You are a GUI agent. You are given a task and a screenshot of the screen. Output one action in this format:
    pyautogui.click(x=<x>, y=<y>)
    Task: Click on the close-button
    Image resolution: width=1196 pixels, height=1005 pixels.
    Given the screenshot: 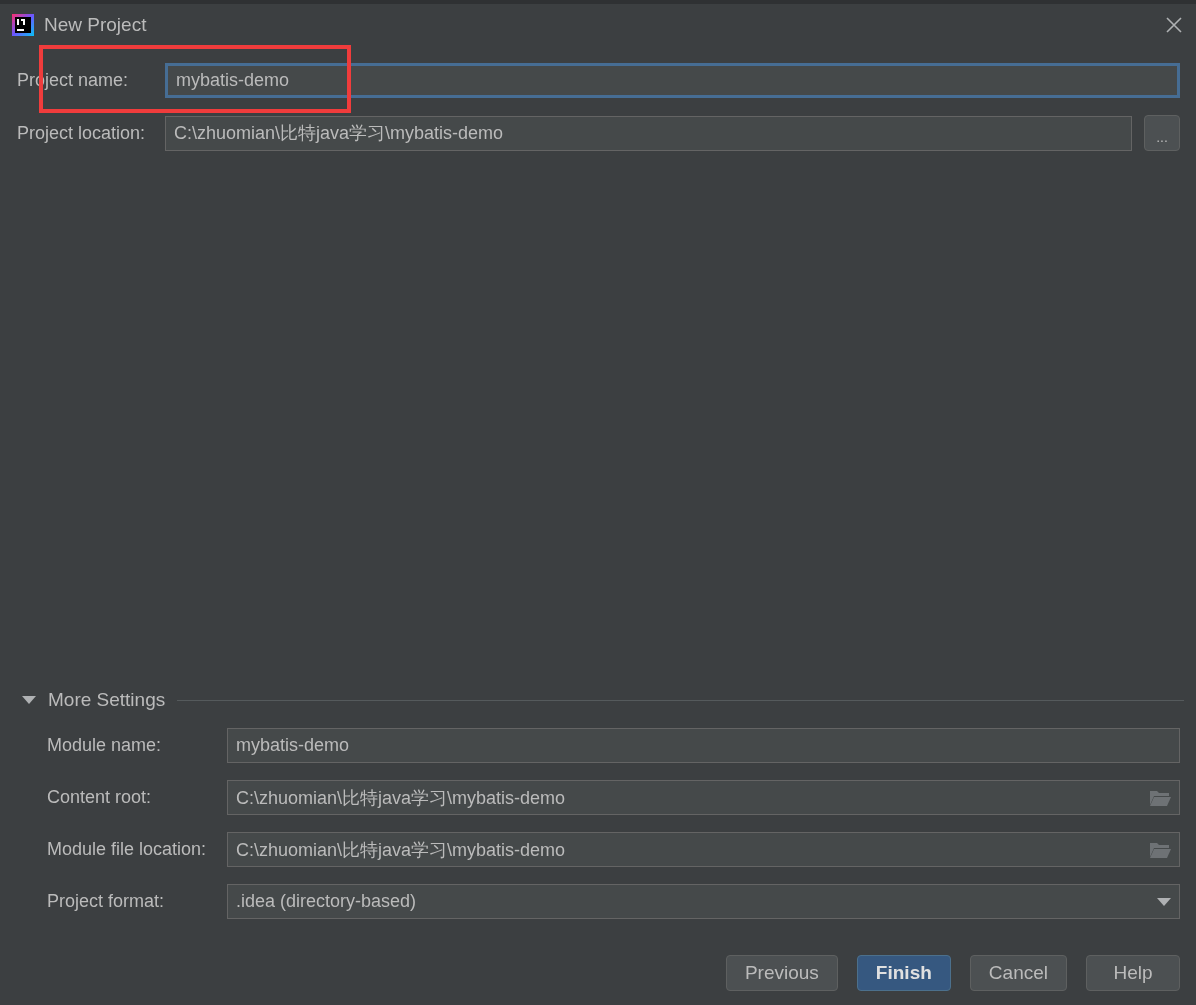 What is the action you would take?
    pyautogui.click(x=1174, y=25)
    